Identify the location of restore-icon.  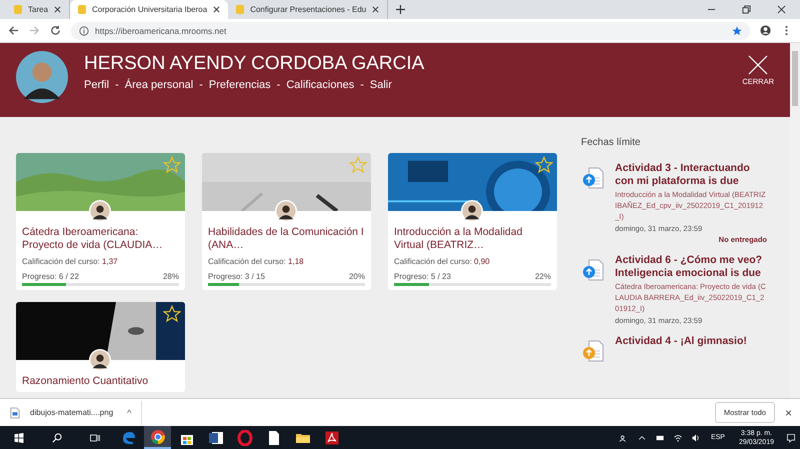
(746, 9).